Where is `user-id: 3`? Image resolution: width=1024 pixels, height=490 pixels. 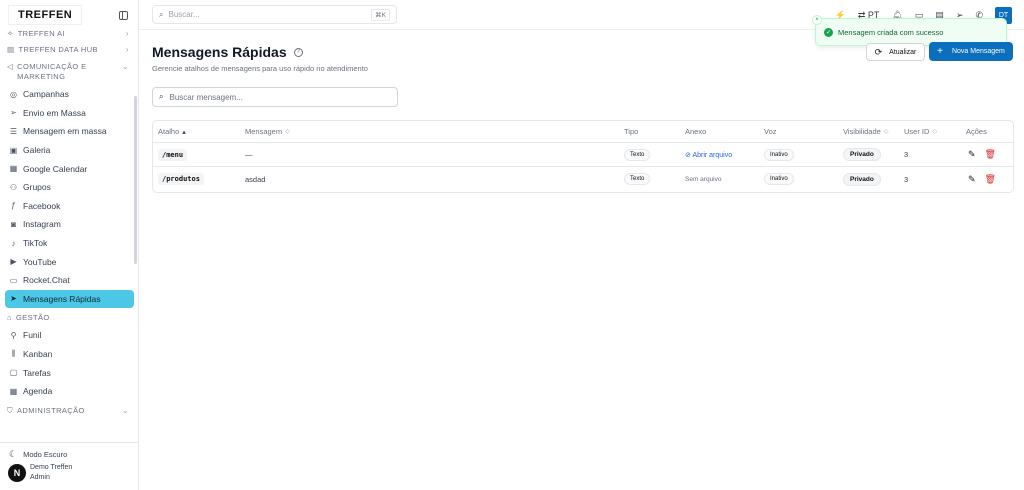 user-id: 3 is located at coordinates (906, 154).